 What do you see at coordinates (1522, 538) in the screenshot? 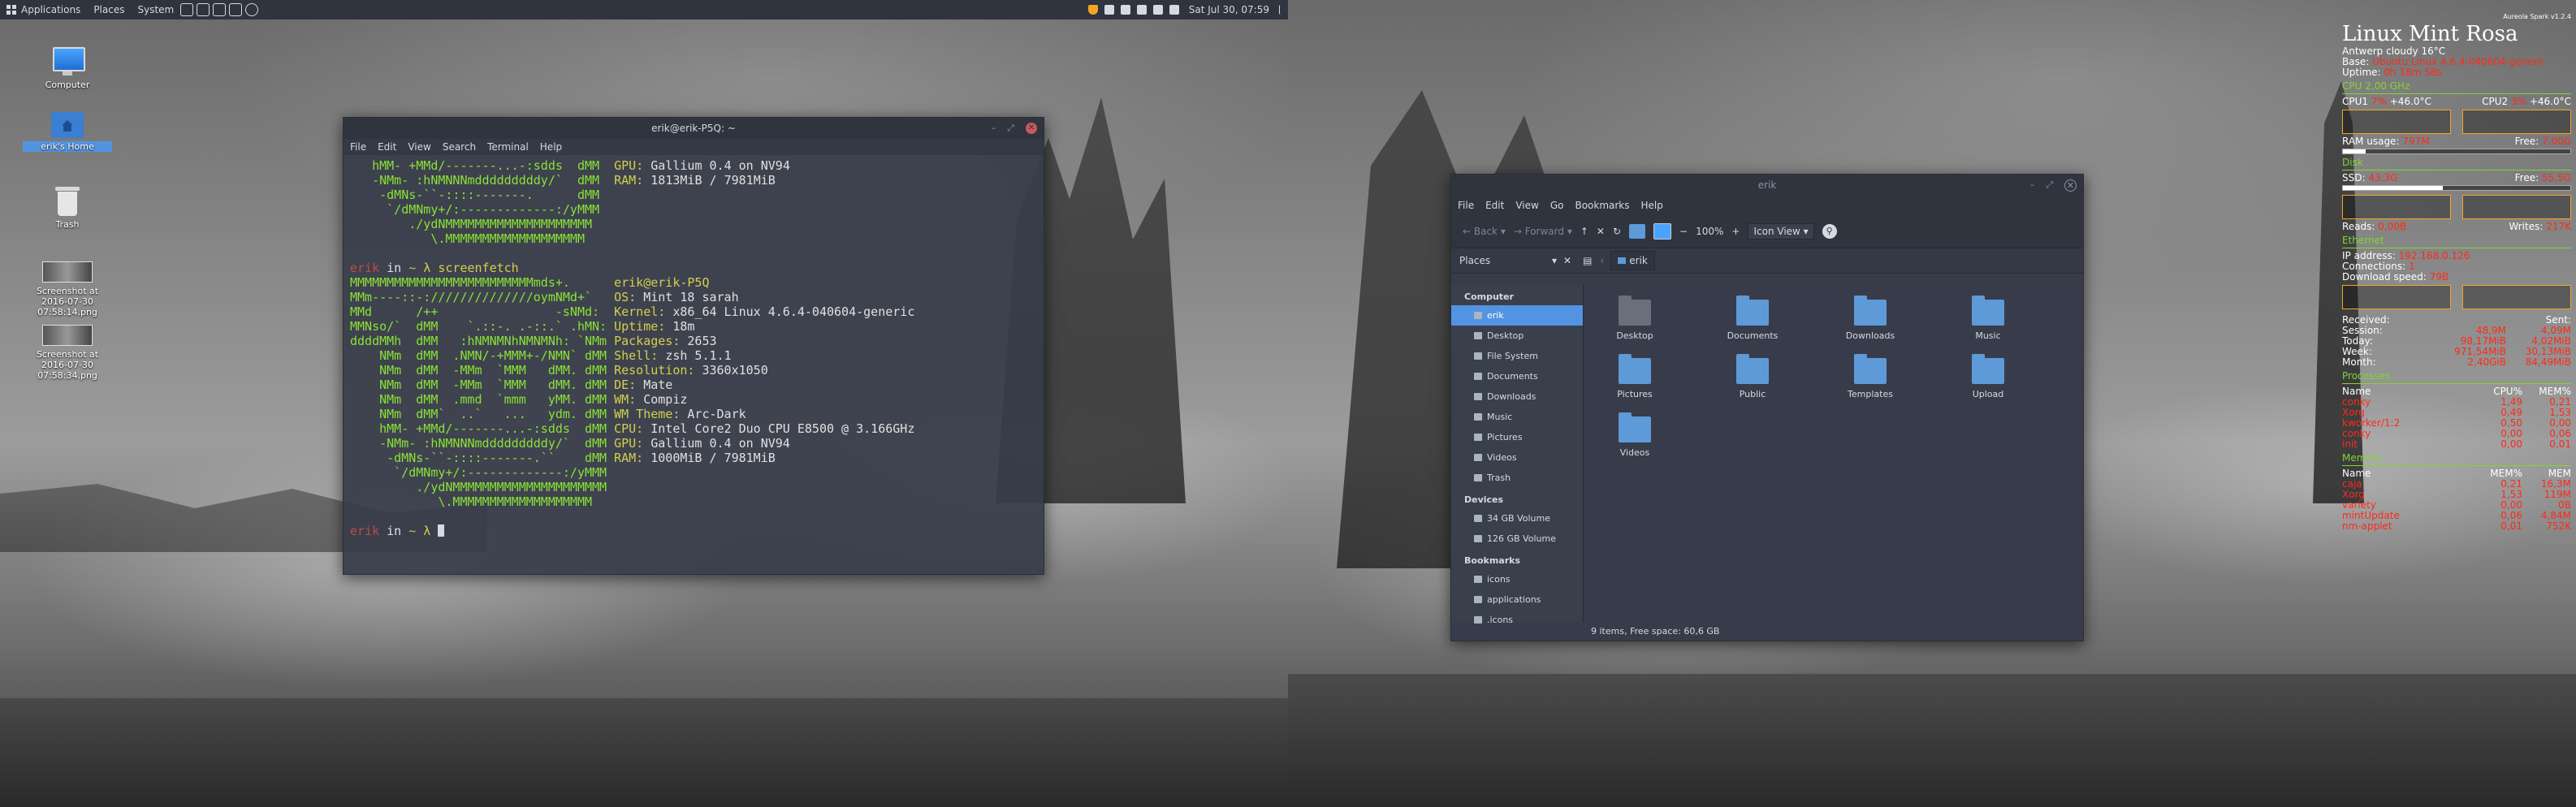
I see `sidebar-item-label: 126 GB Volume` at bounding box center [1522, 538].